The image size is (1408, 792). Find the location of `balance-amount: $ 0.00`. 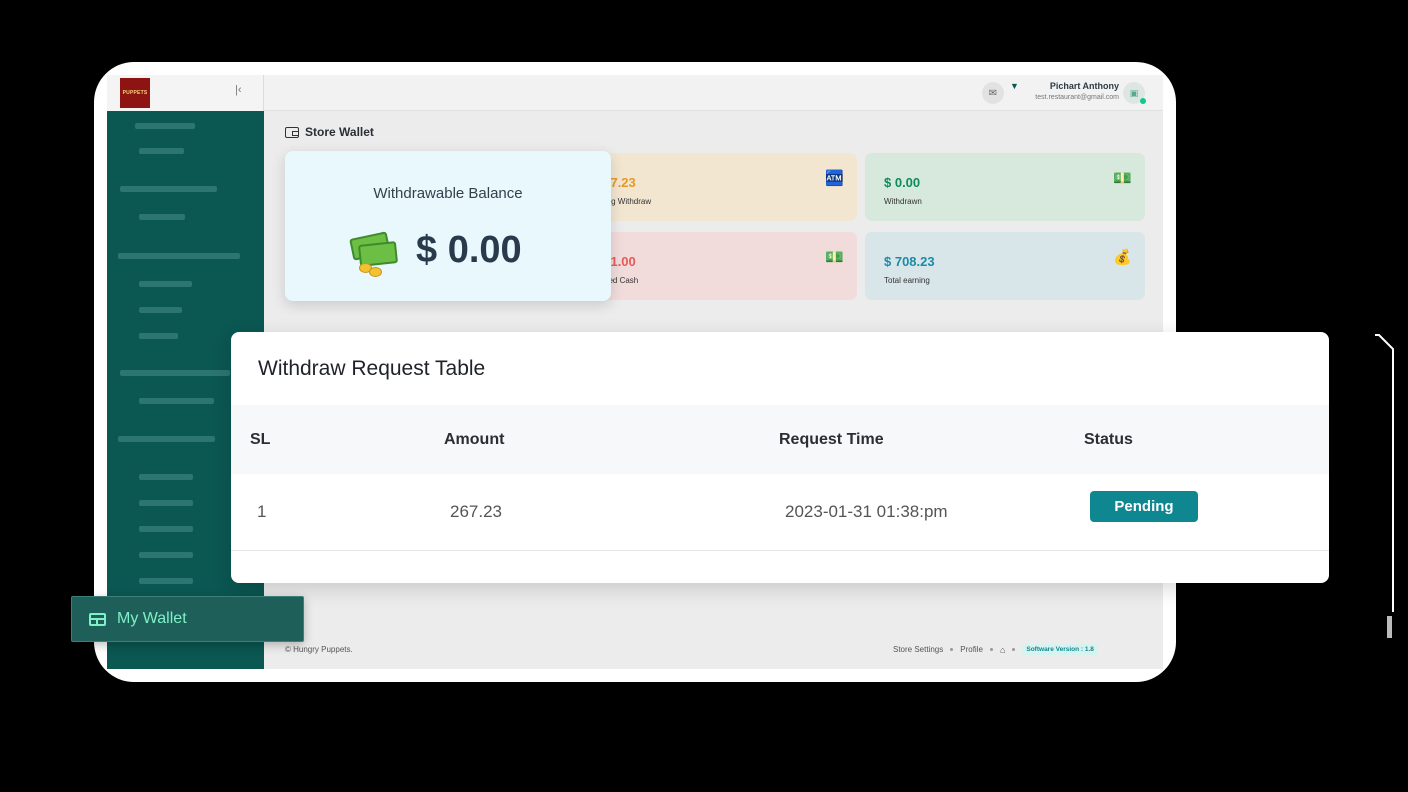

balance-amount: $ 0.00 is located at coordinates (469, 250).